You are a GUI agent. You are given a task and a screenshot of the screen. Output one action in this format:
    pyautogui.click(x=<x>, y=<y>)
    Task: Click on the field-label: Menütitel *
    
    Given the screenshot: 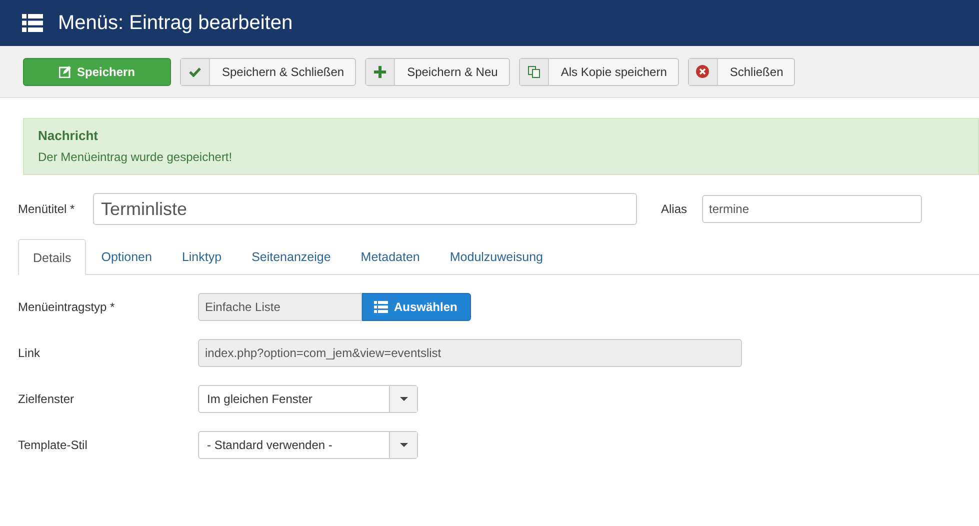 What is the action you would take?
    pyautogui.click(x=47, y=209)
    